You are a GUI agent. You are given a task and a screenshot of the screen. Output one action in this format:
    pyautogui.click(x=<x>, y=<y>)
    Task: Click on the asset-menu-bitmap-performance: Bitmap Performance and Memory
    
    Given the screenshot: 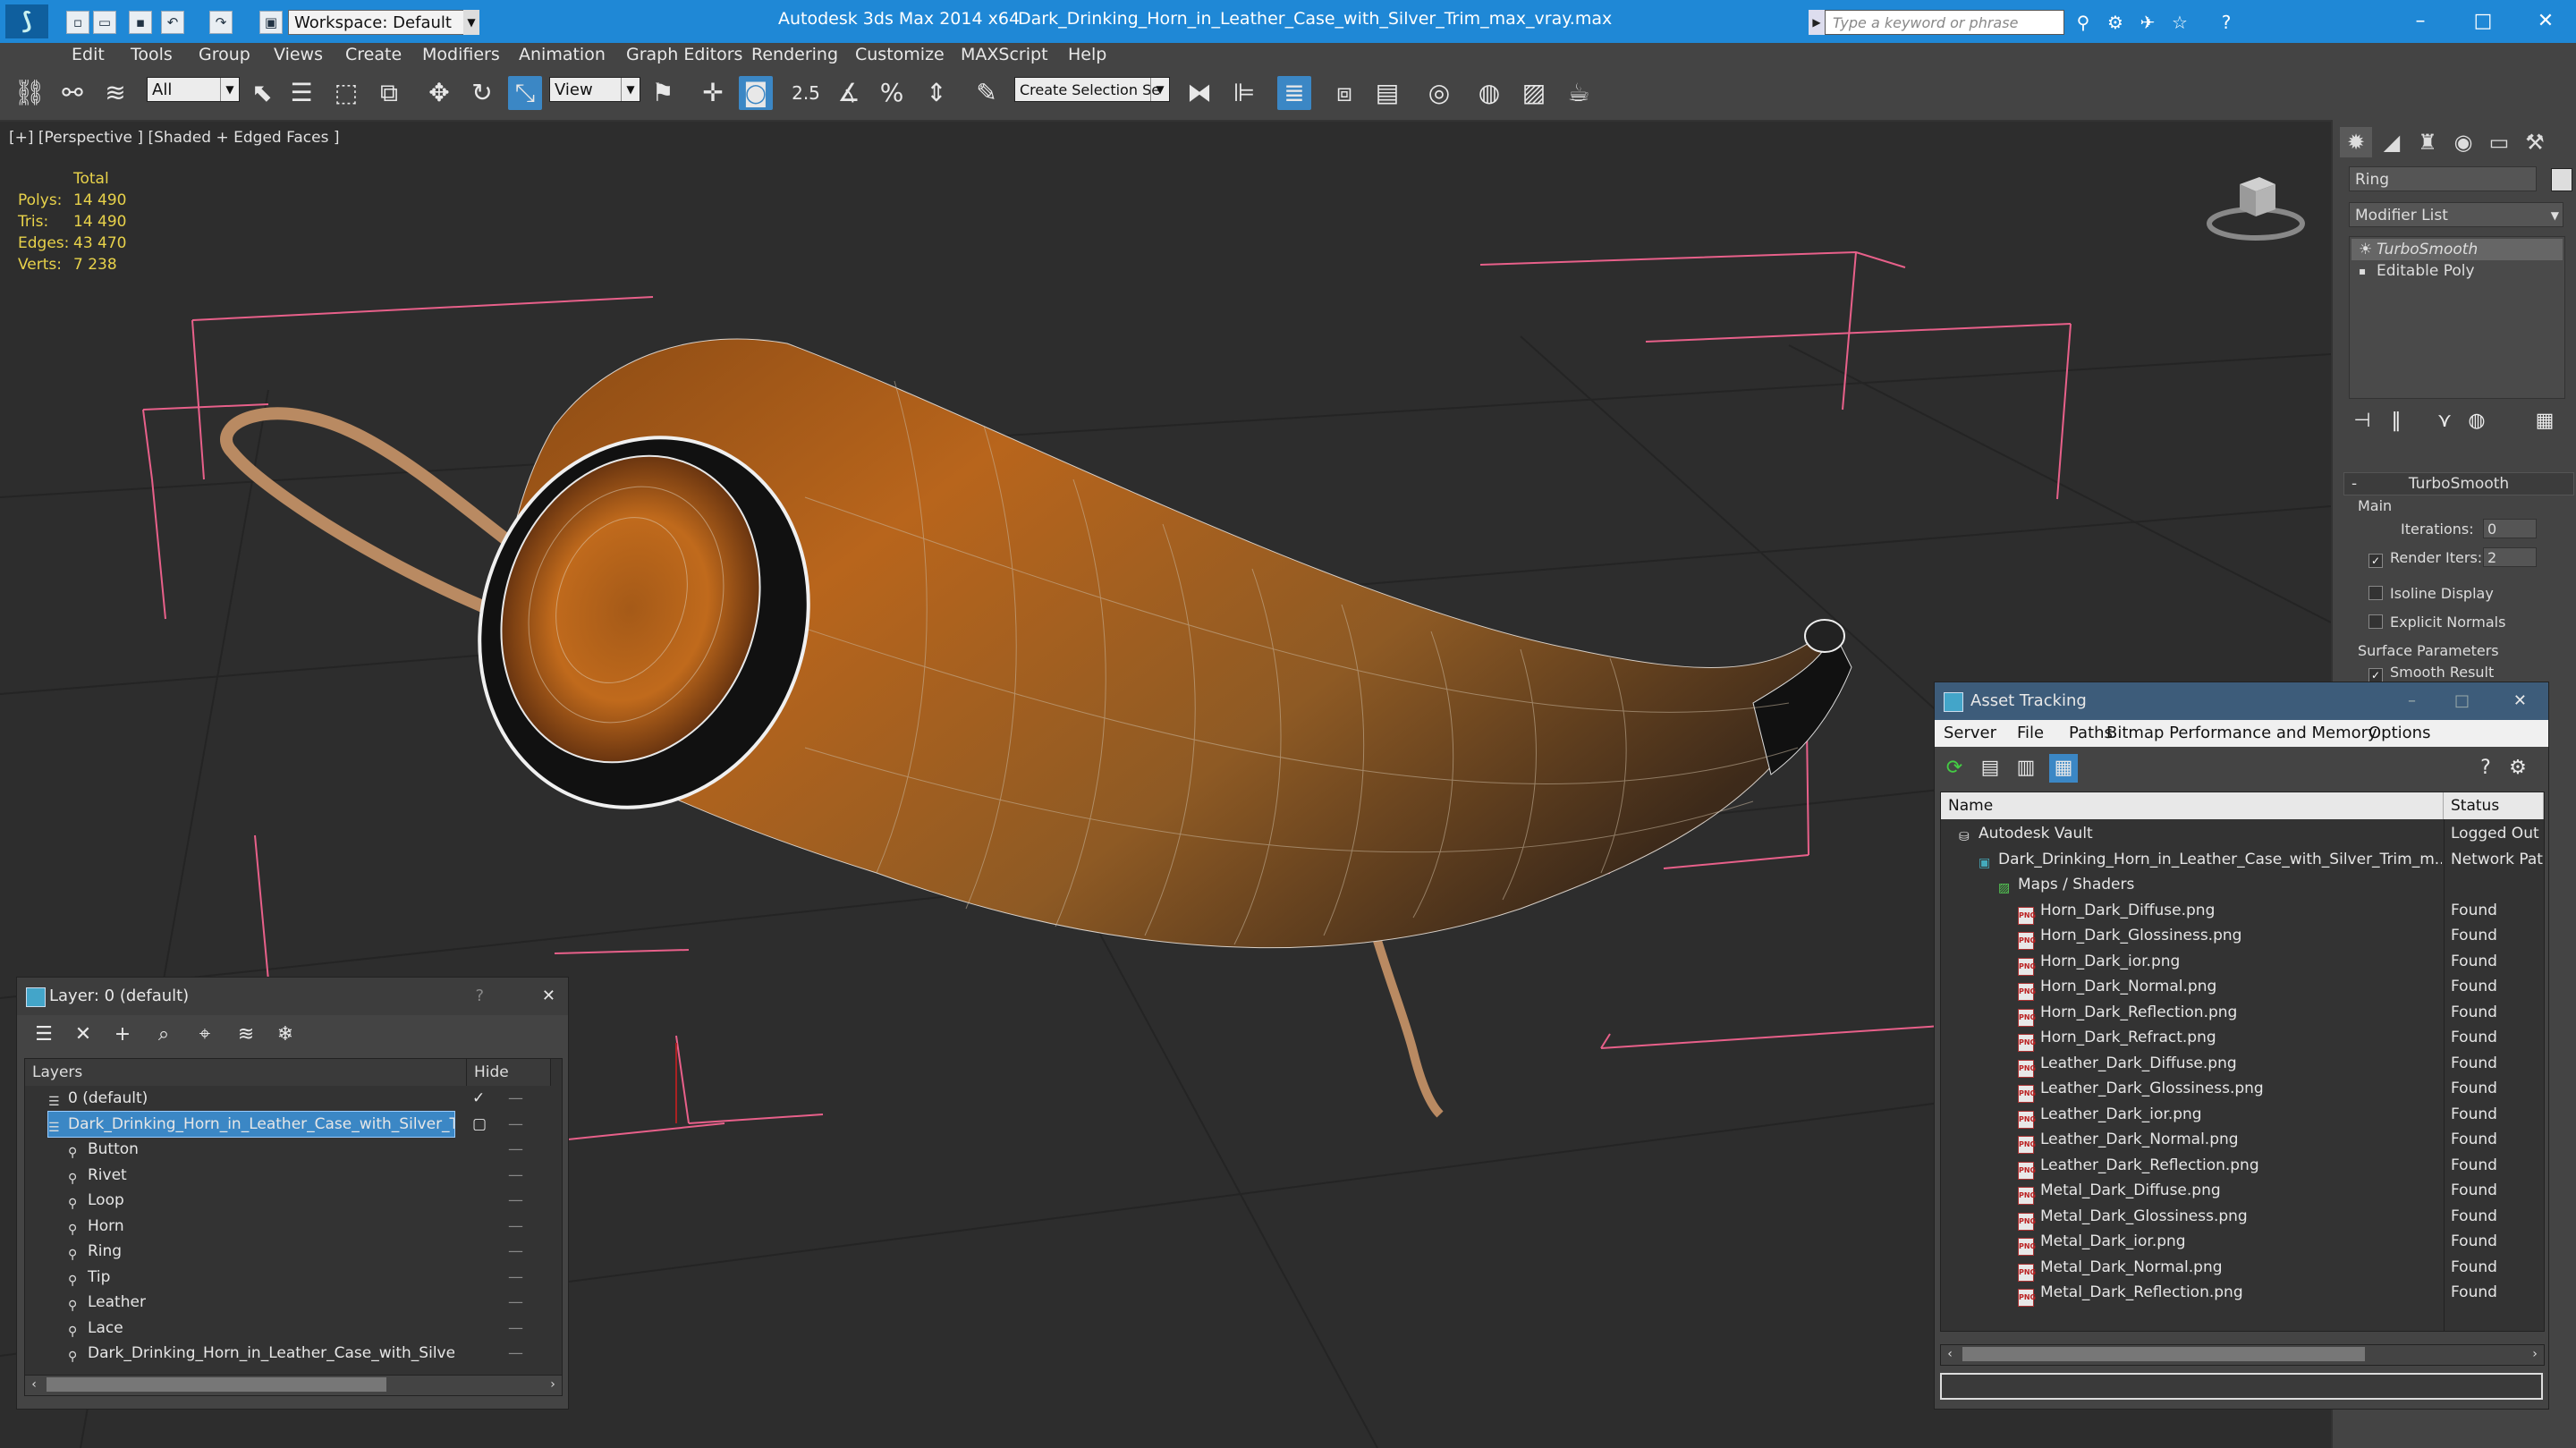 What is the action you would take?
    pyautogui.click(x=2241, y=733)
    